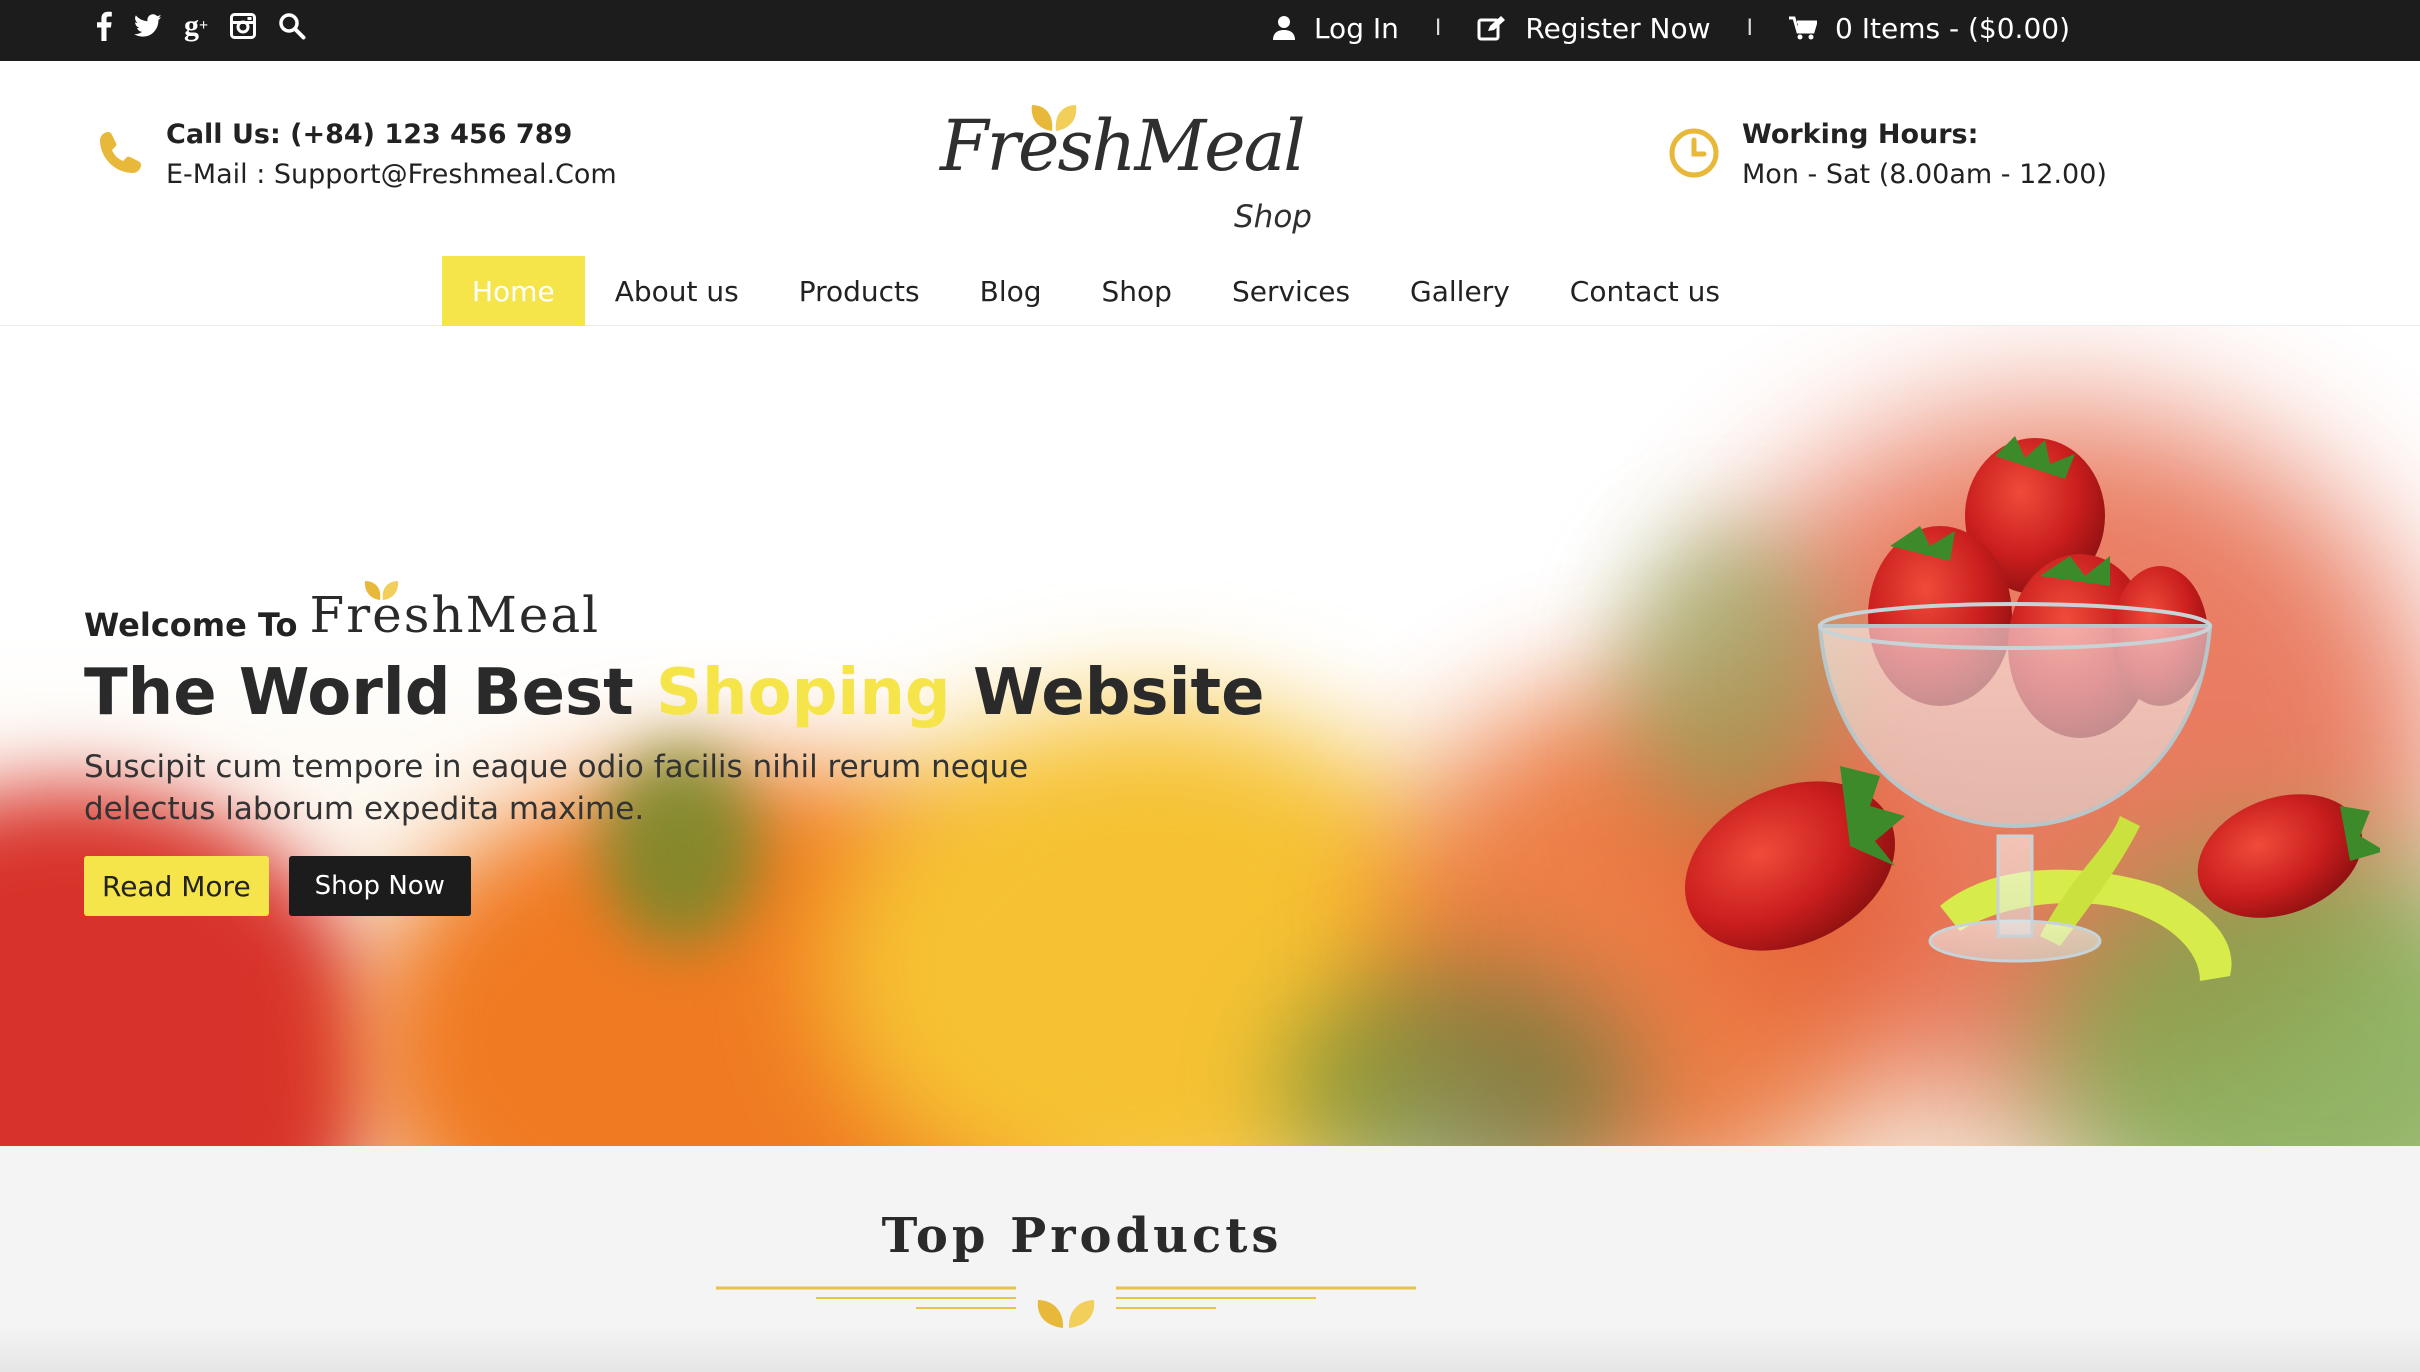  I want to click on search-icon, so click(292, 26).